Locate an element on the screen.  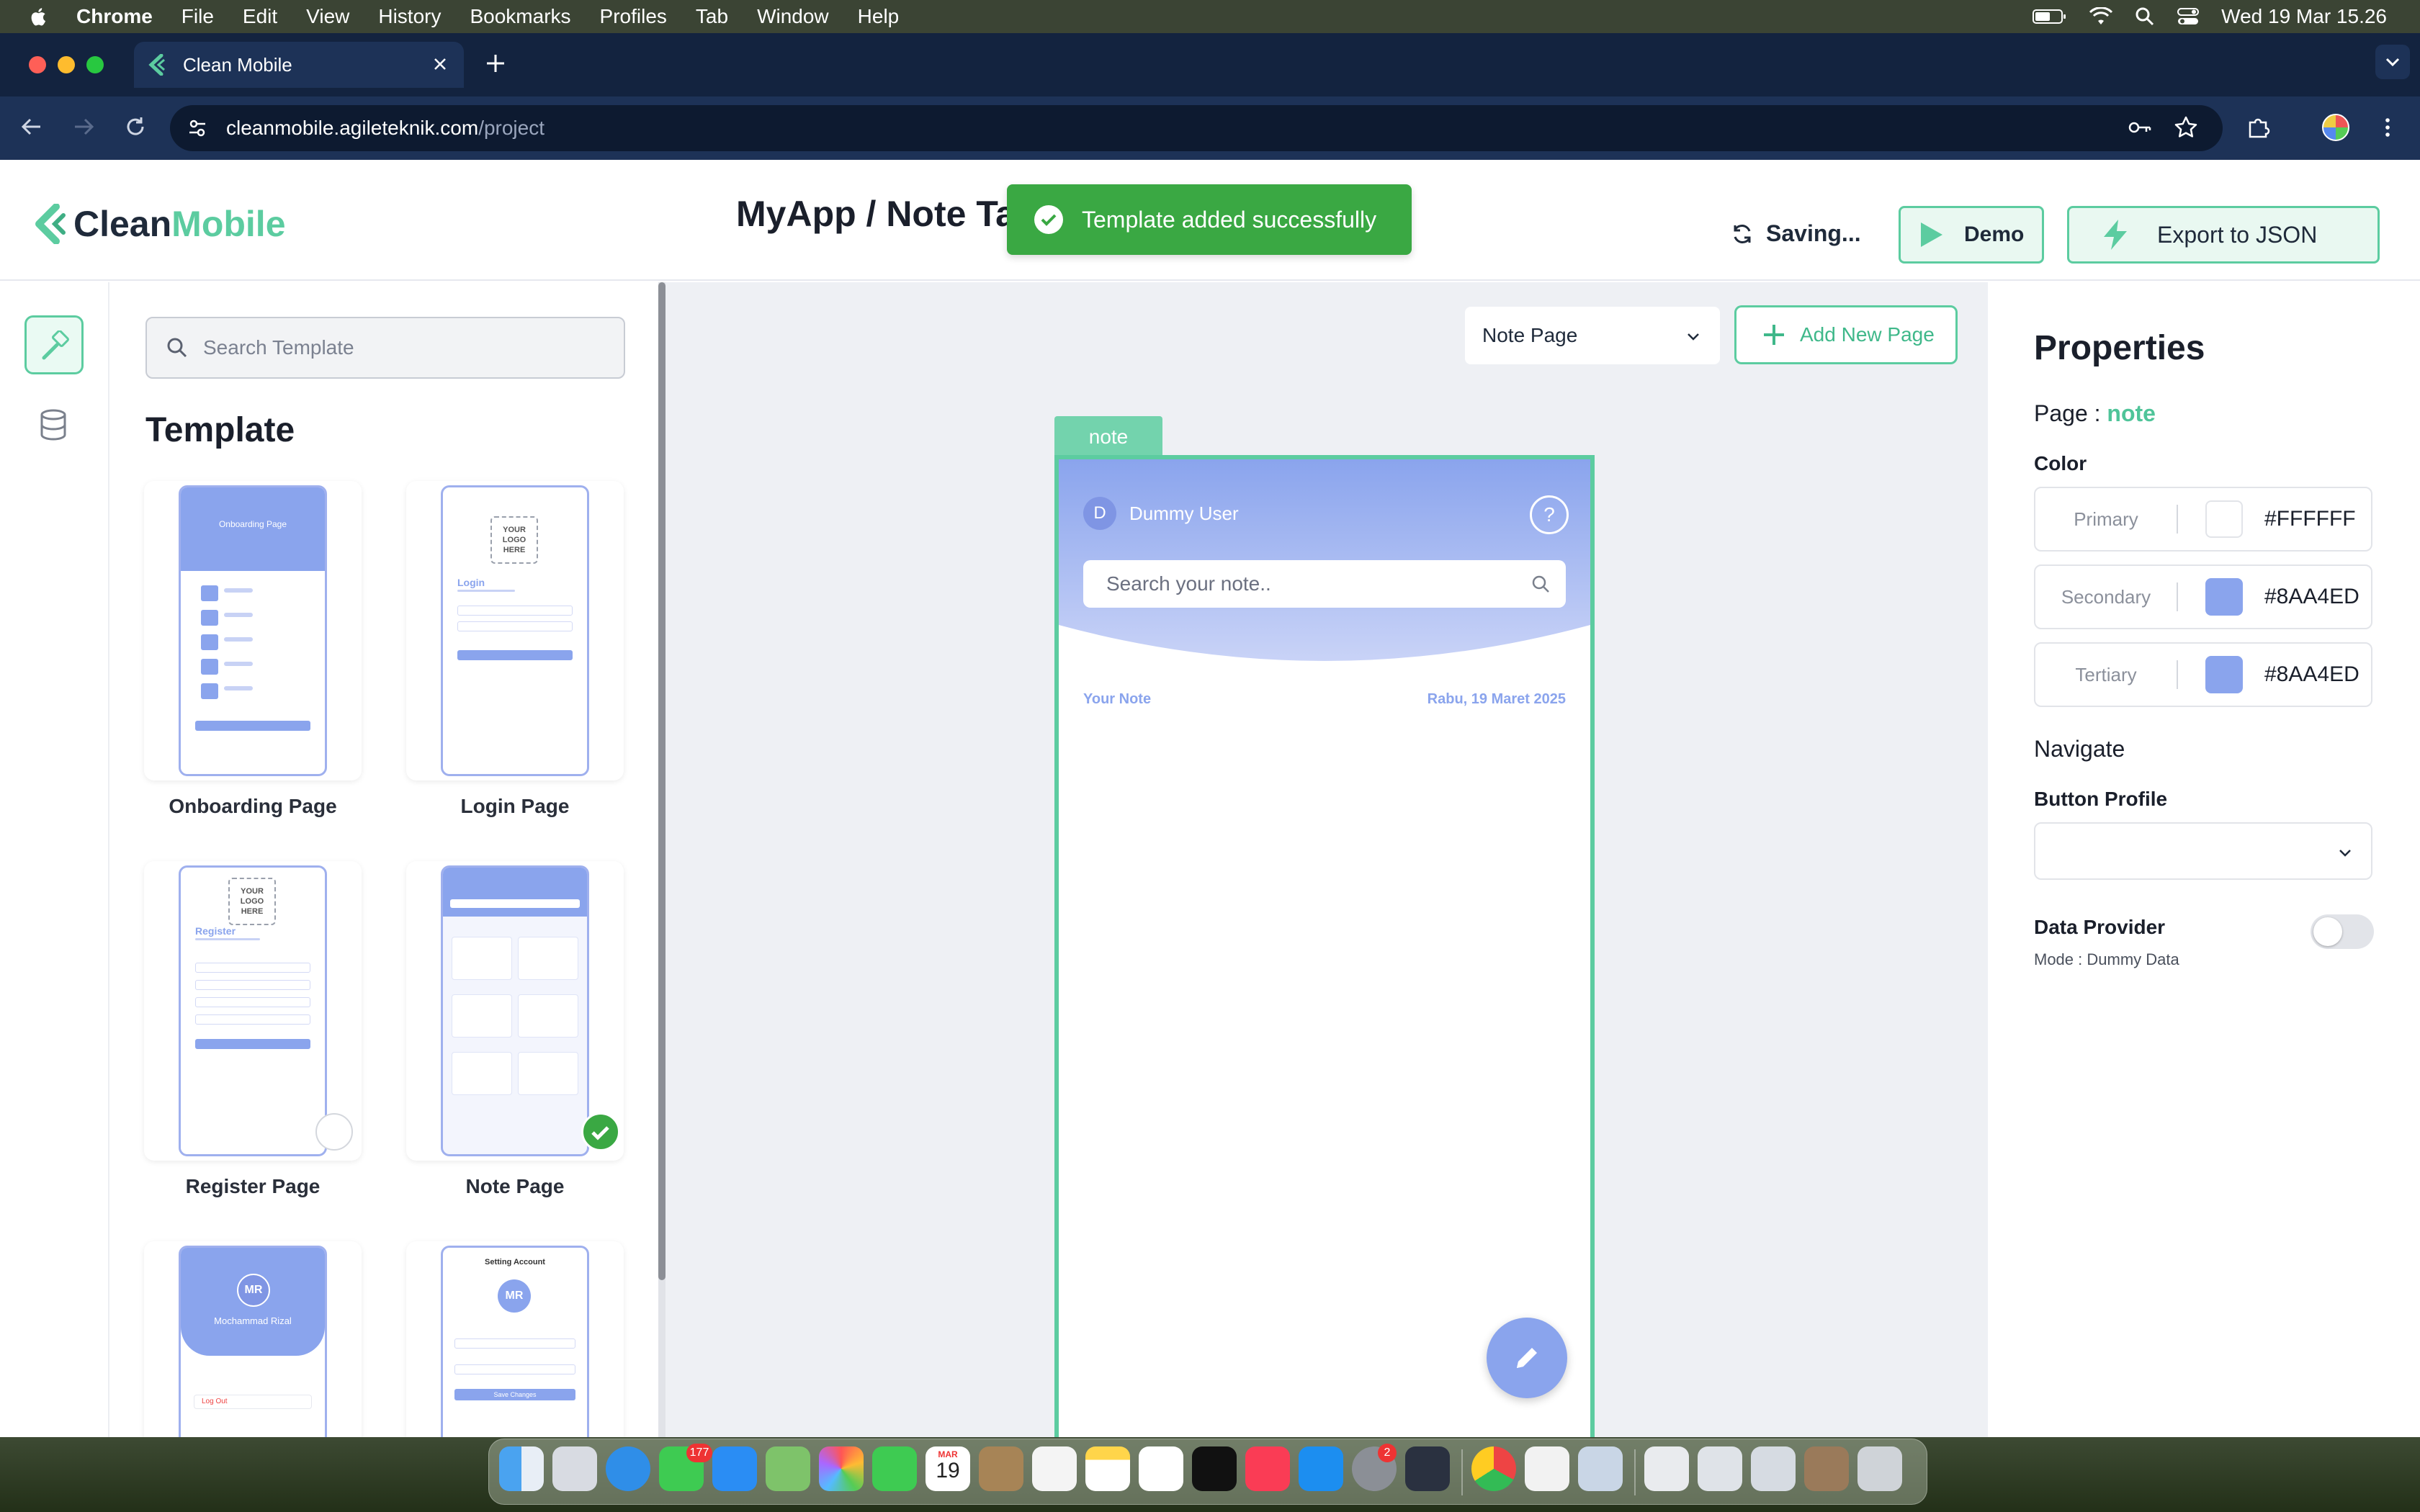
recent-photo-icon is located at coordinates (1827, 1468).